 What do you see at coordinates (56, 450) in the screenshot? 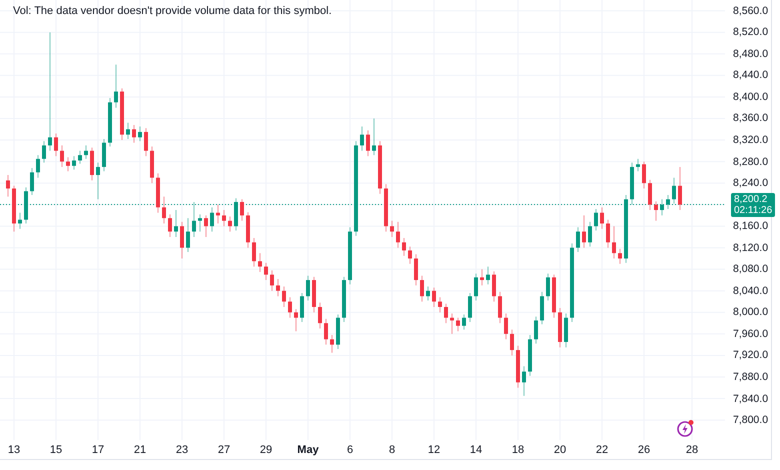
I see `time-axis-label: 15` at bounding box center [56, 450].